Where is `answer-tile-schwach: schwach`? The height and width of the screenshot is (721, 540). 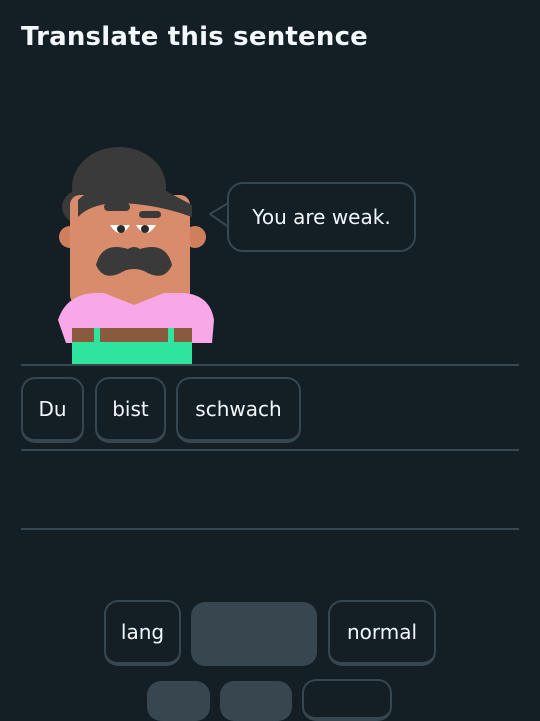
answer-tile-schwach: schwach is located at coordinates (238, 410).